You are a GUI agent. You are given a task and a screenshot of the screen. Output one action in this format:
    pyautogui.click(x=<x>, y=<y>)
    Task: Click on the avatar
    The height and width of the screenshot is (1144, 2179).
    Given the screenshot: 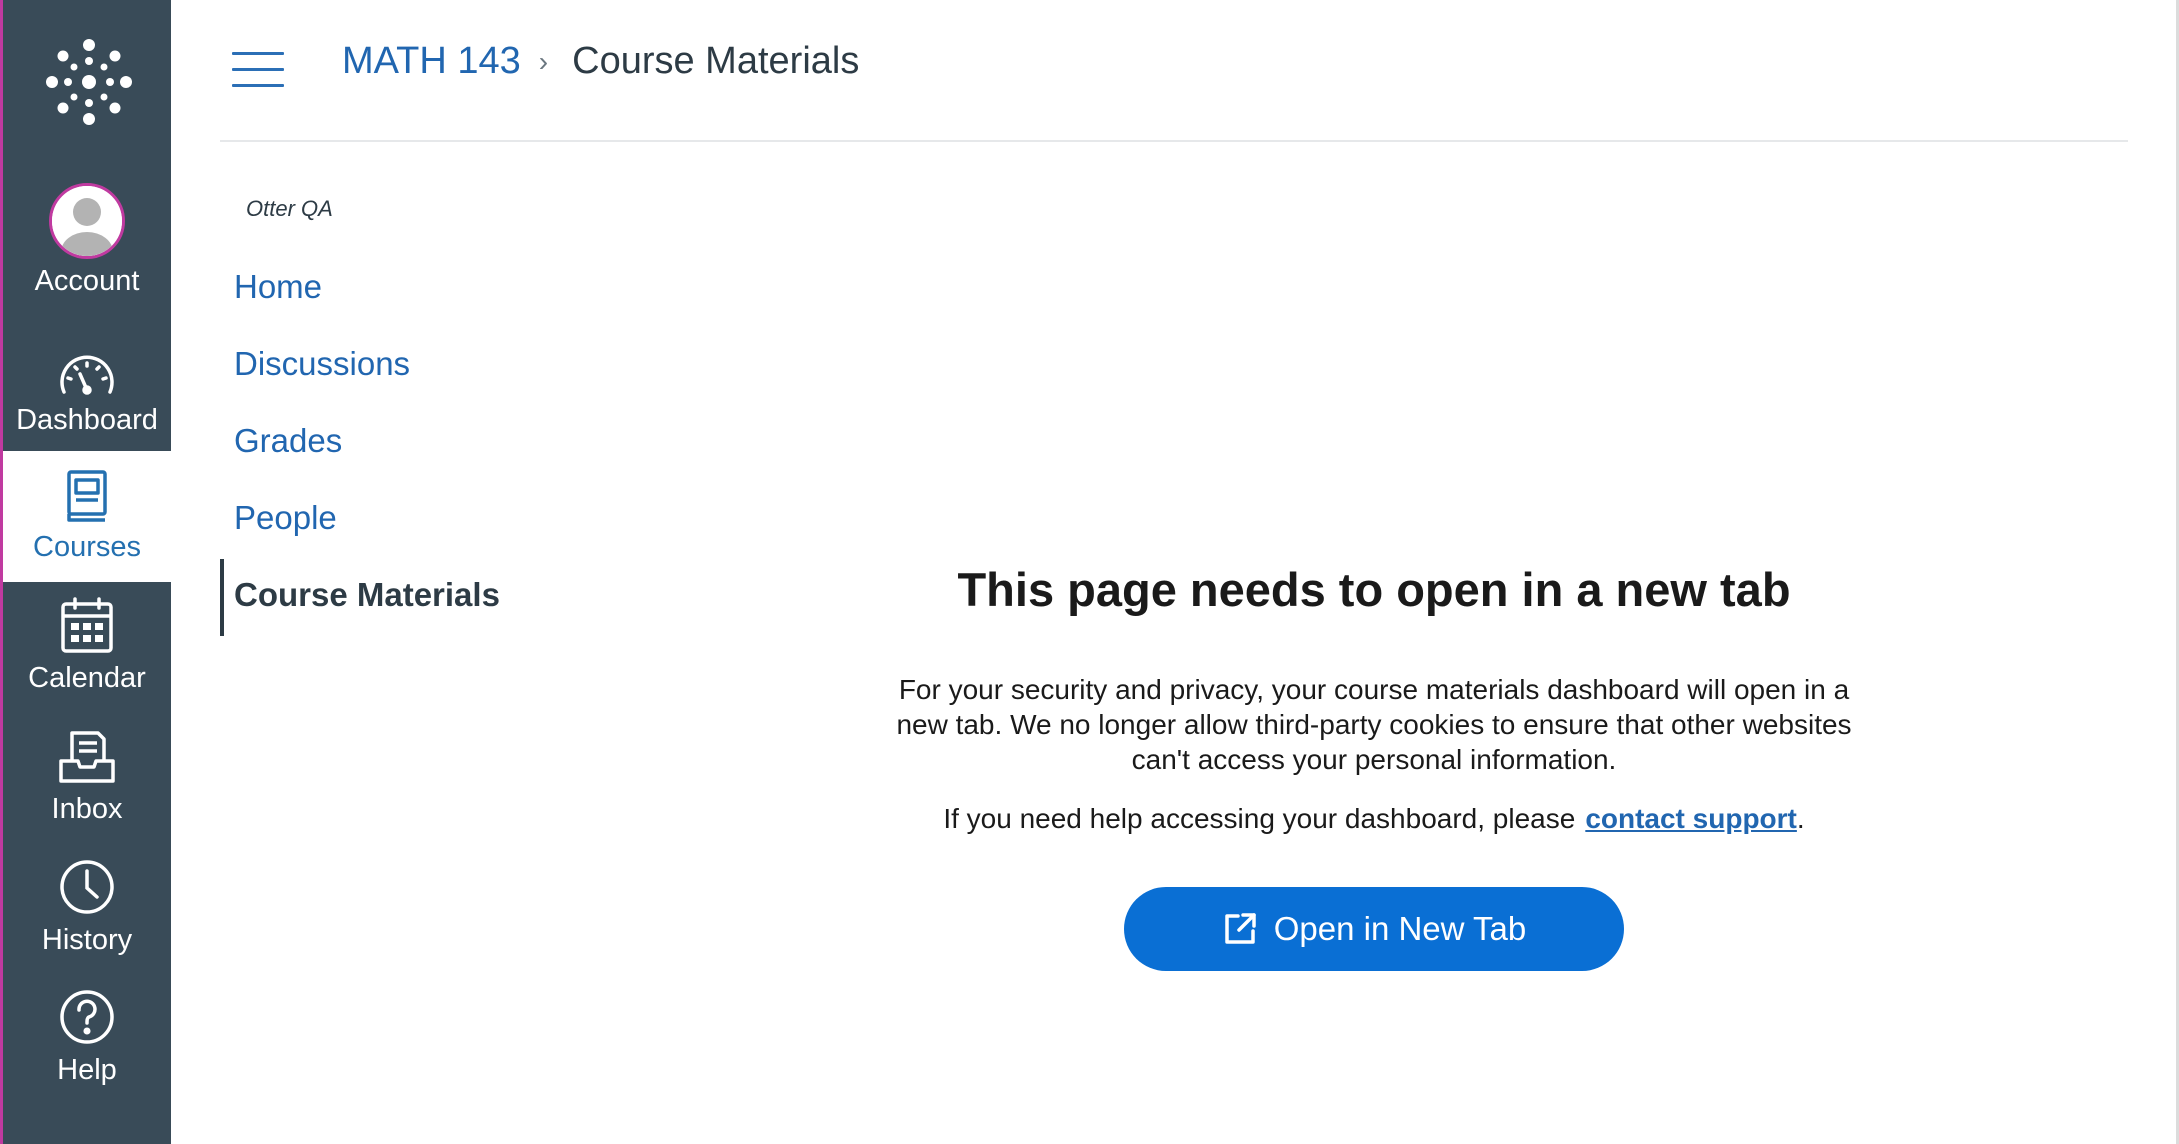 What is the action you would take?
    pyautogui.click(x=87, y=221)
    